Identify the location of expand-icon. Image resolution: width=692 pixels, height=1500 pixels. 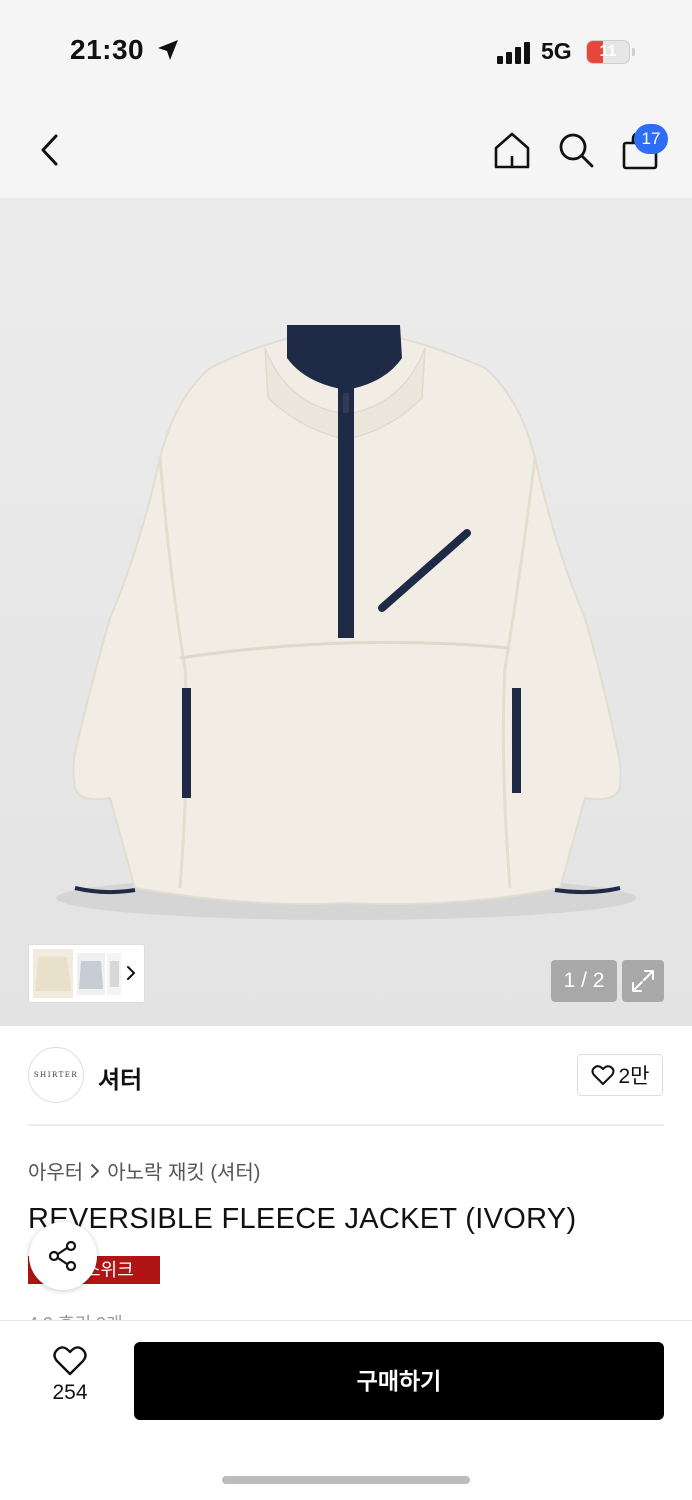
(643, 981).